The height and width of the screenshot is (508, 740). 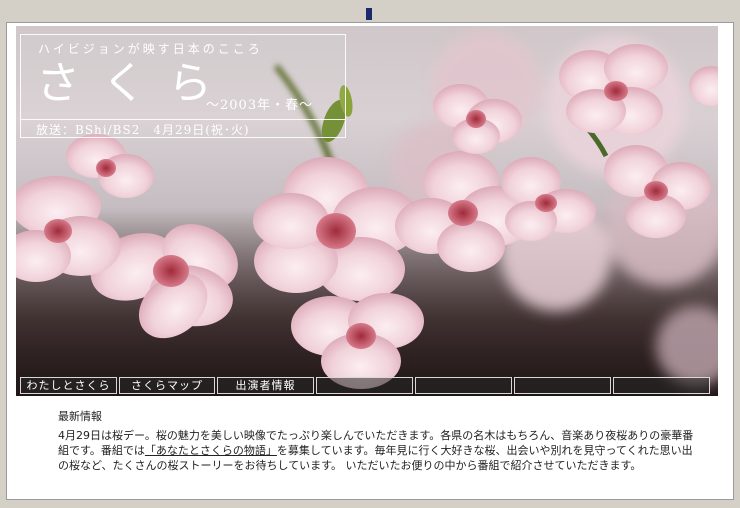 What do you see at coordinates (135, 83) in the screenshot?
I see `page-title: さくら` at bounding box center [135, 83].